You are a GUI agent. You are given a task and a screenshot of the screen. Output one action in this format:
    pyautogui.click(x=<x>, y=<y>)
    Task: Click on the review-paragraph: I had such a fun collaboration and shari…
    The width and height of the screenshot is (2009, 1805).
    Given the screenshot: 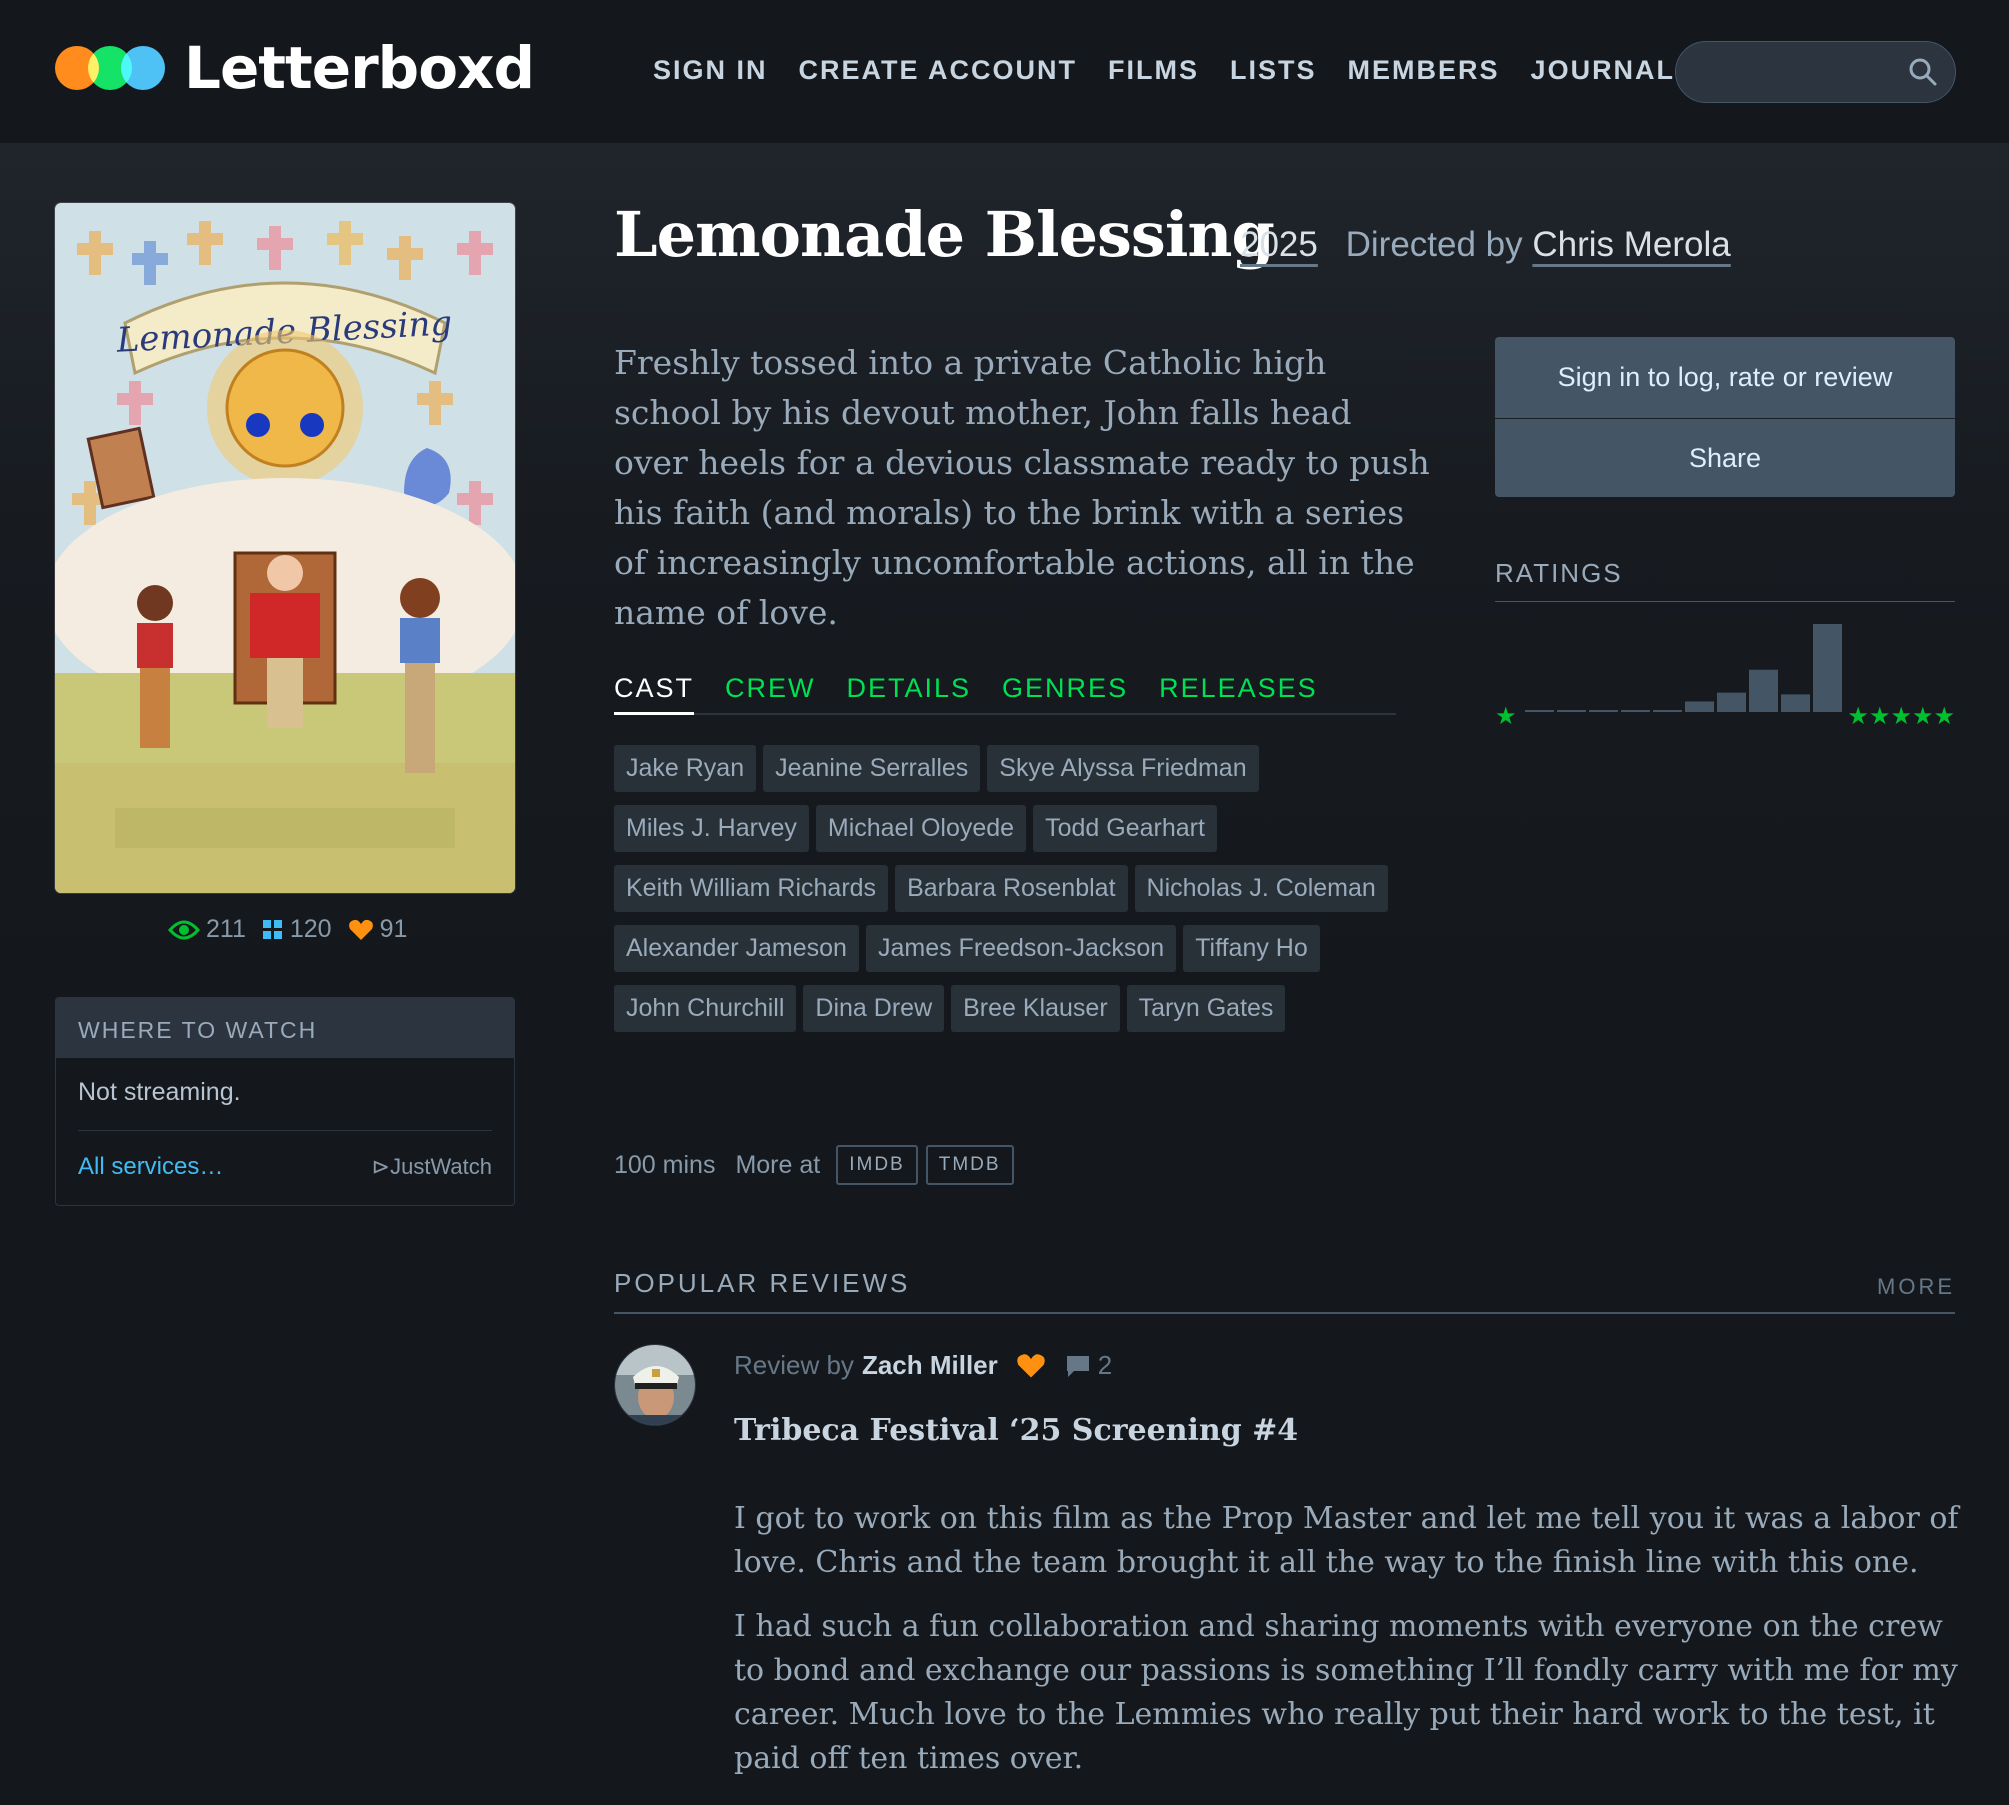 What is the action you would take?
    pyautogui.click(x=1346, y=1692)
    